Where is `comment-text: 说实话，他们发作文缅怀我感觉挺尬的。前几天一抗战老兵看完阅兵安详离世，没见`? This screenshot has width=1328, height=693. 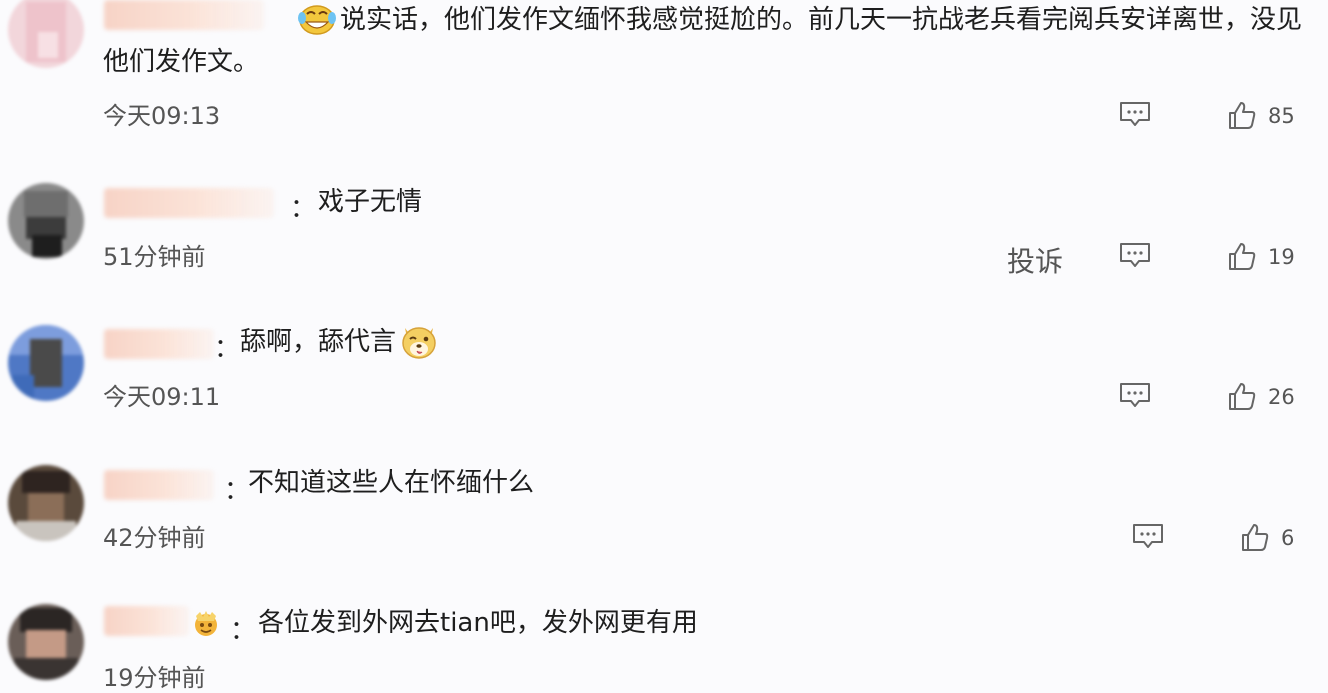
comment-text: 说实话，他们发作文缅怀我感觉挺尬的。前几天一抗战老兵看完阅兵安详离世，没见 is located at coordinates (821, 20).